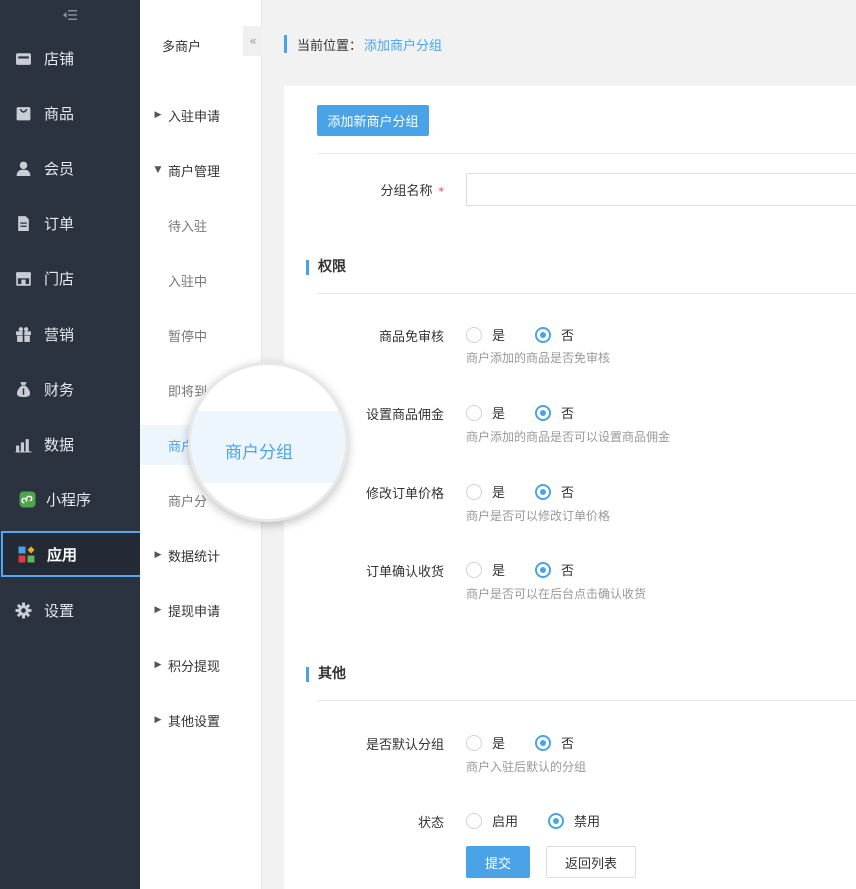 The height and width of the screenshot is (889, 856). I want to click on subnav-item-paused: 暂停中, so click(200, 335).